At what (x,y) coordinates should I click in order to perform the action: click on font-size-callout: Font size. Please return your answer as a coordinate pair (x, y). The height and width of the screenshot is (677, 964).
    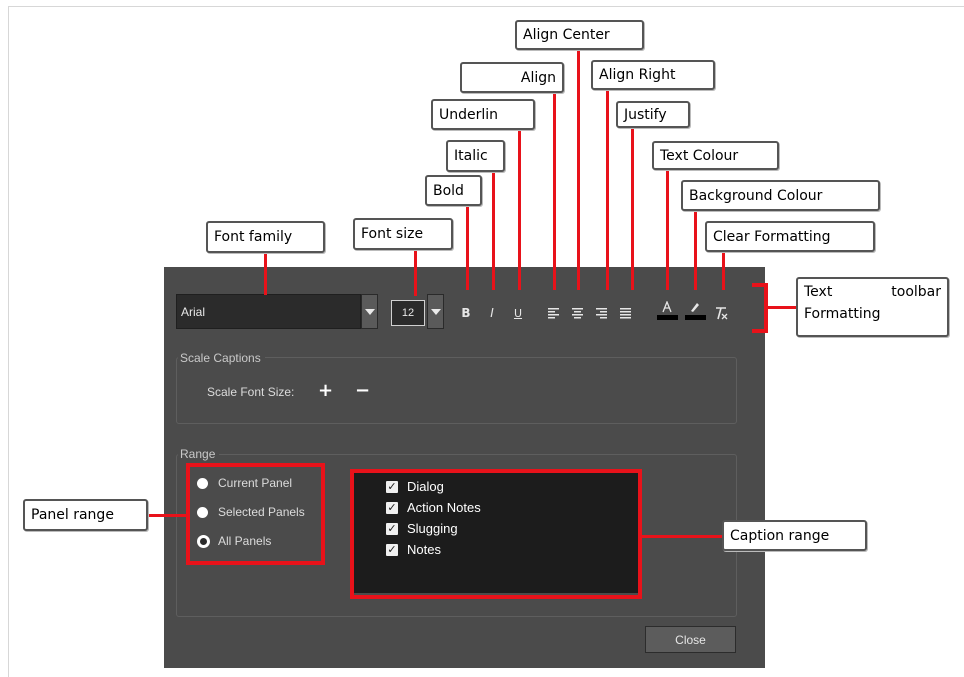
    Looking at the image, I should click on (403, 234).